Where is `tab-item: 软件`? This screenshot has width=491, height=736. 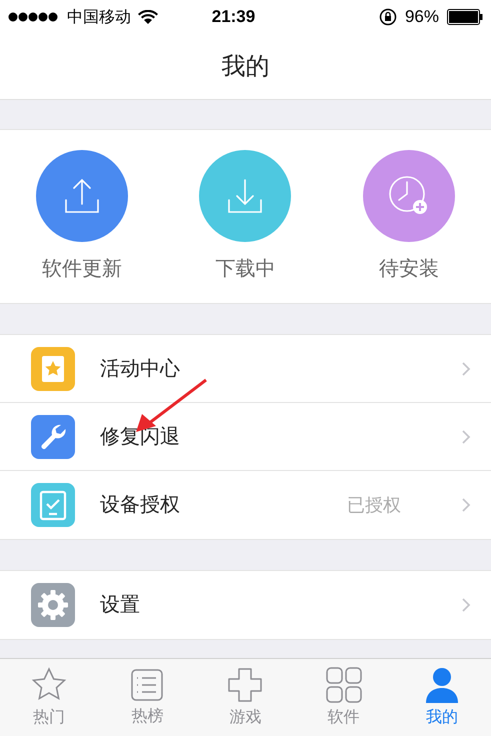
tab-item: 软件 is located at coordinates (344, 698).